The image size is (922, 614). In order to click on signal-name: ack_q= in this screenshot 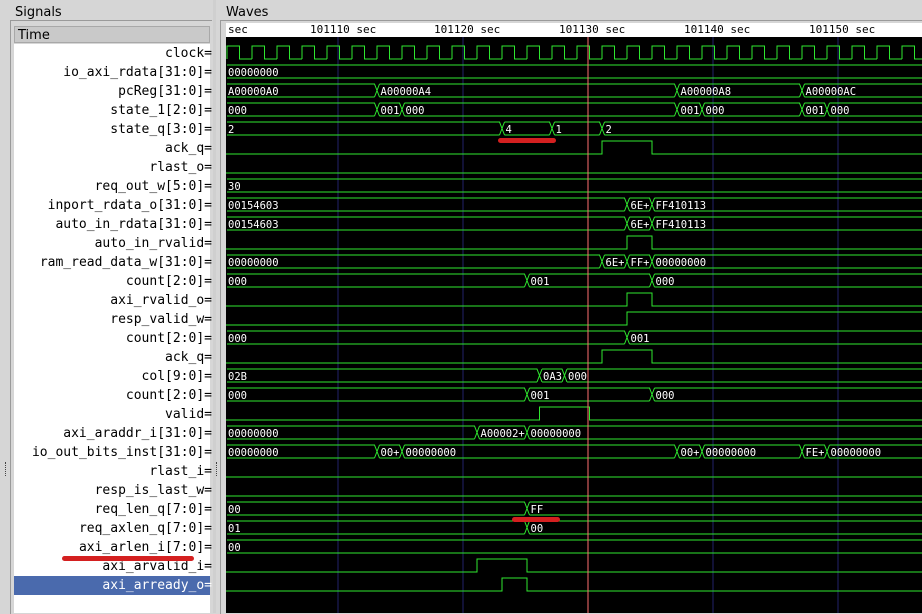, I will do `click(188, 148)`.